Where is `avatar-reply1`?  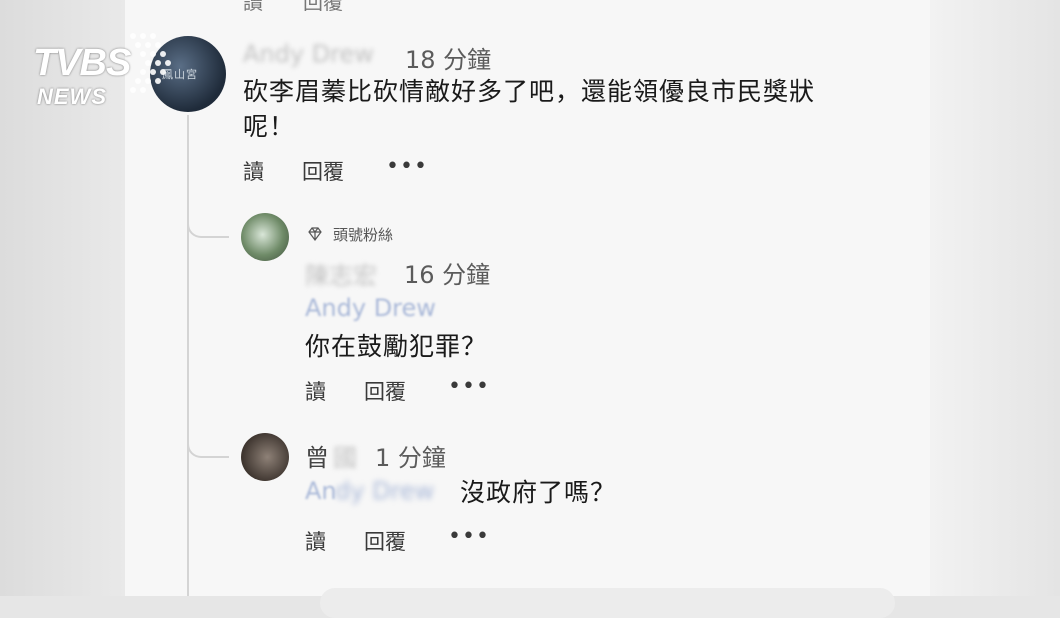
avatar-reply1 is located at coordinates (265, 237).